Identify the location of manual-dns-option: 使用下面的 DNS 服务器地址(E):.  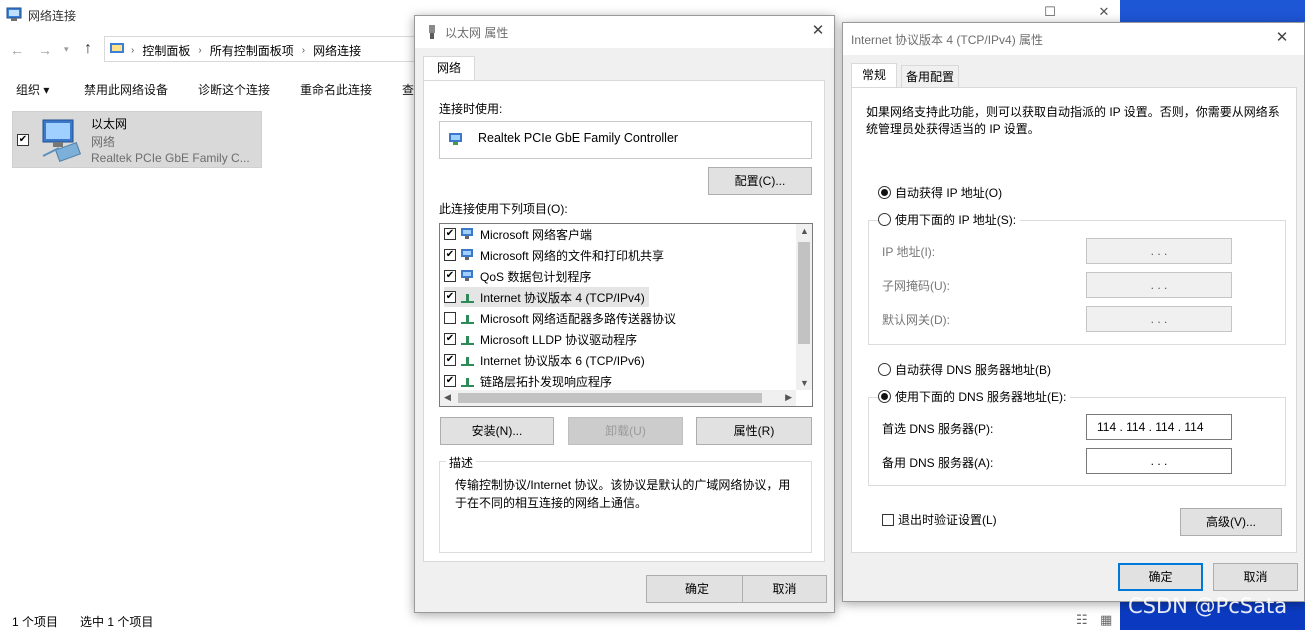
(974, 396).